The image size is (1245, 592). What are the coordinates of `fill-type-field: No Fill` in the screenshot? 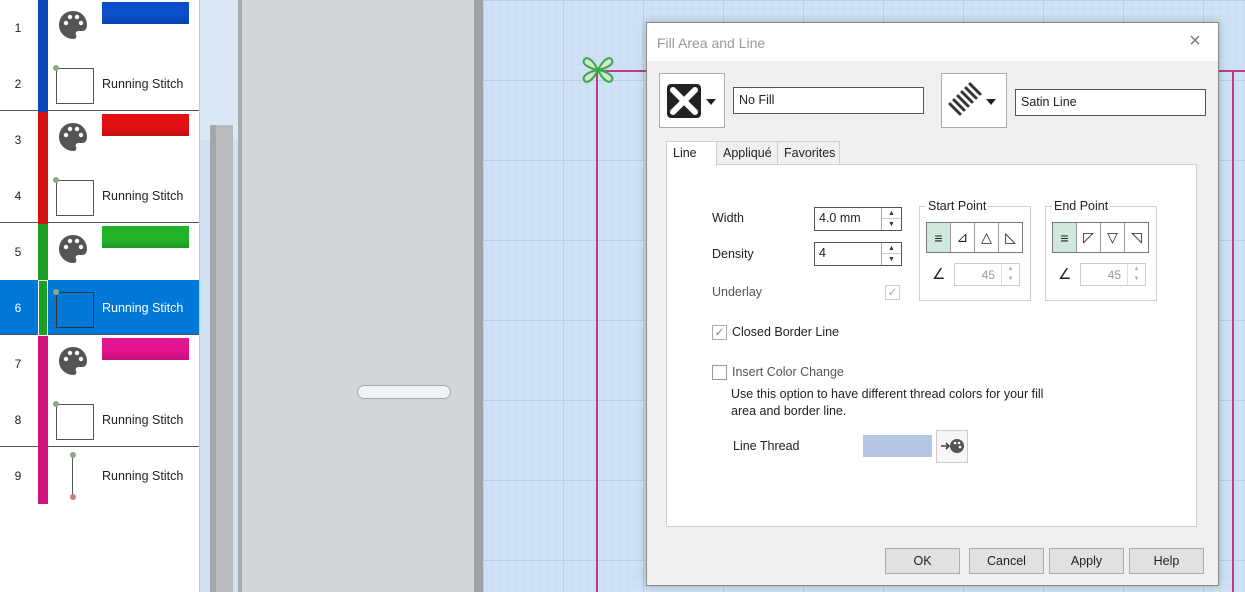 It's located at (828, 100).